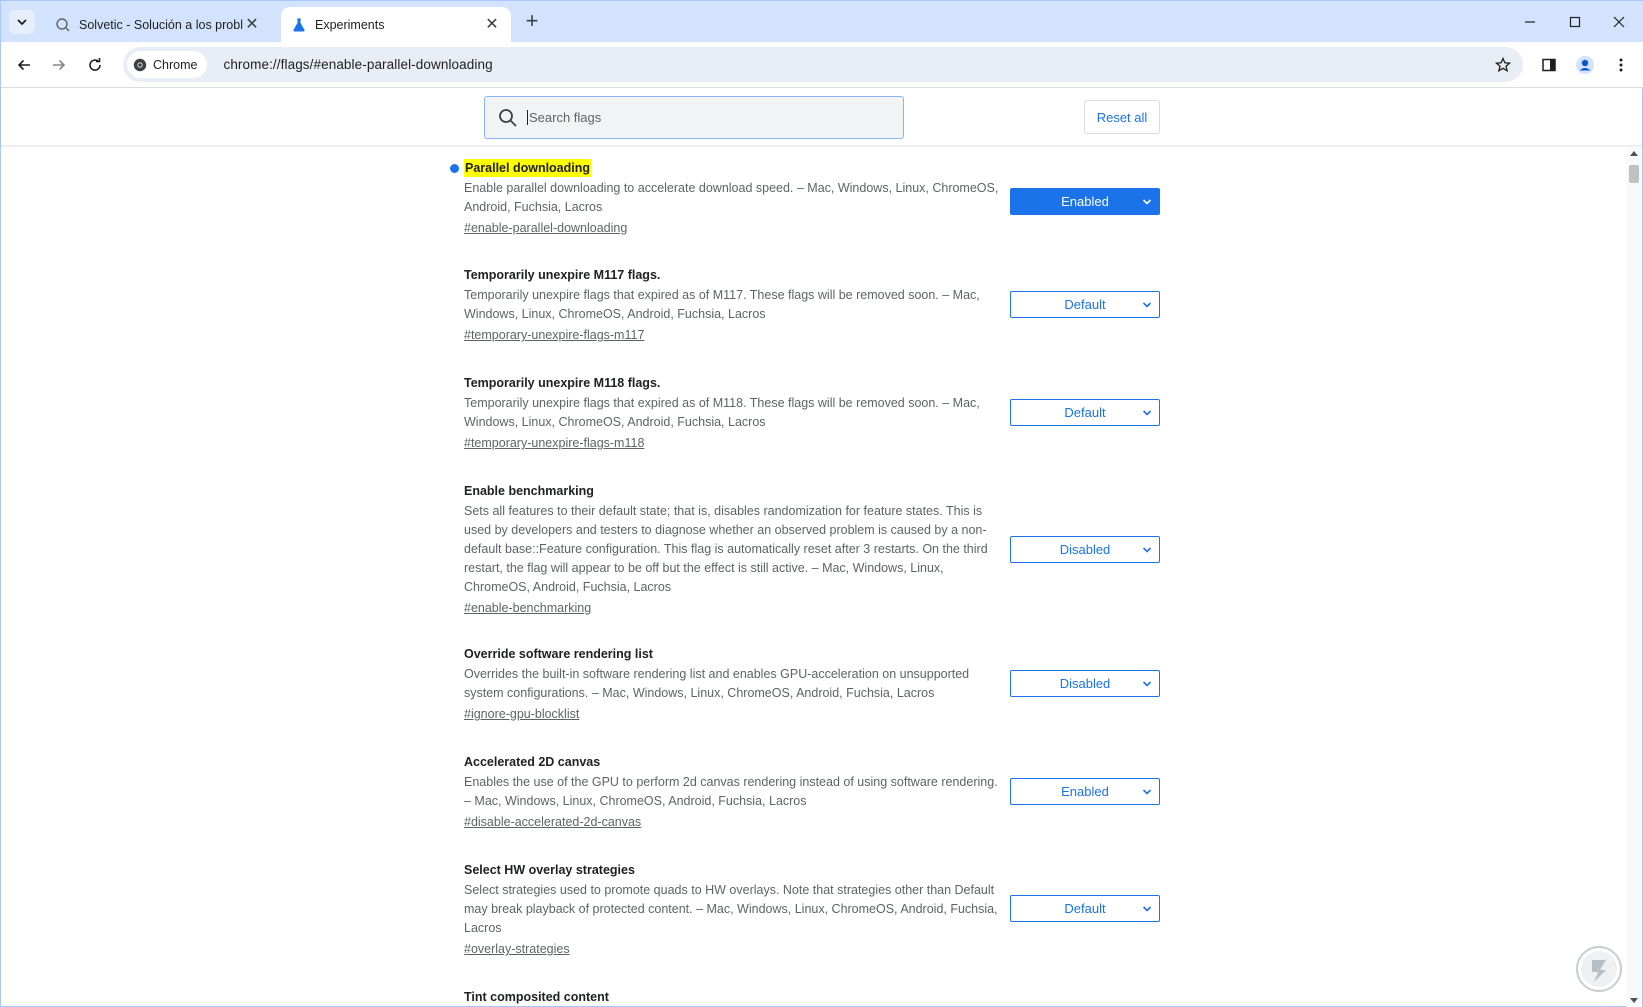  I want to click on maximize-button, so click(1575, 22).